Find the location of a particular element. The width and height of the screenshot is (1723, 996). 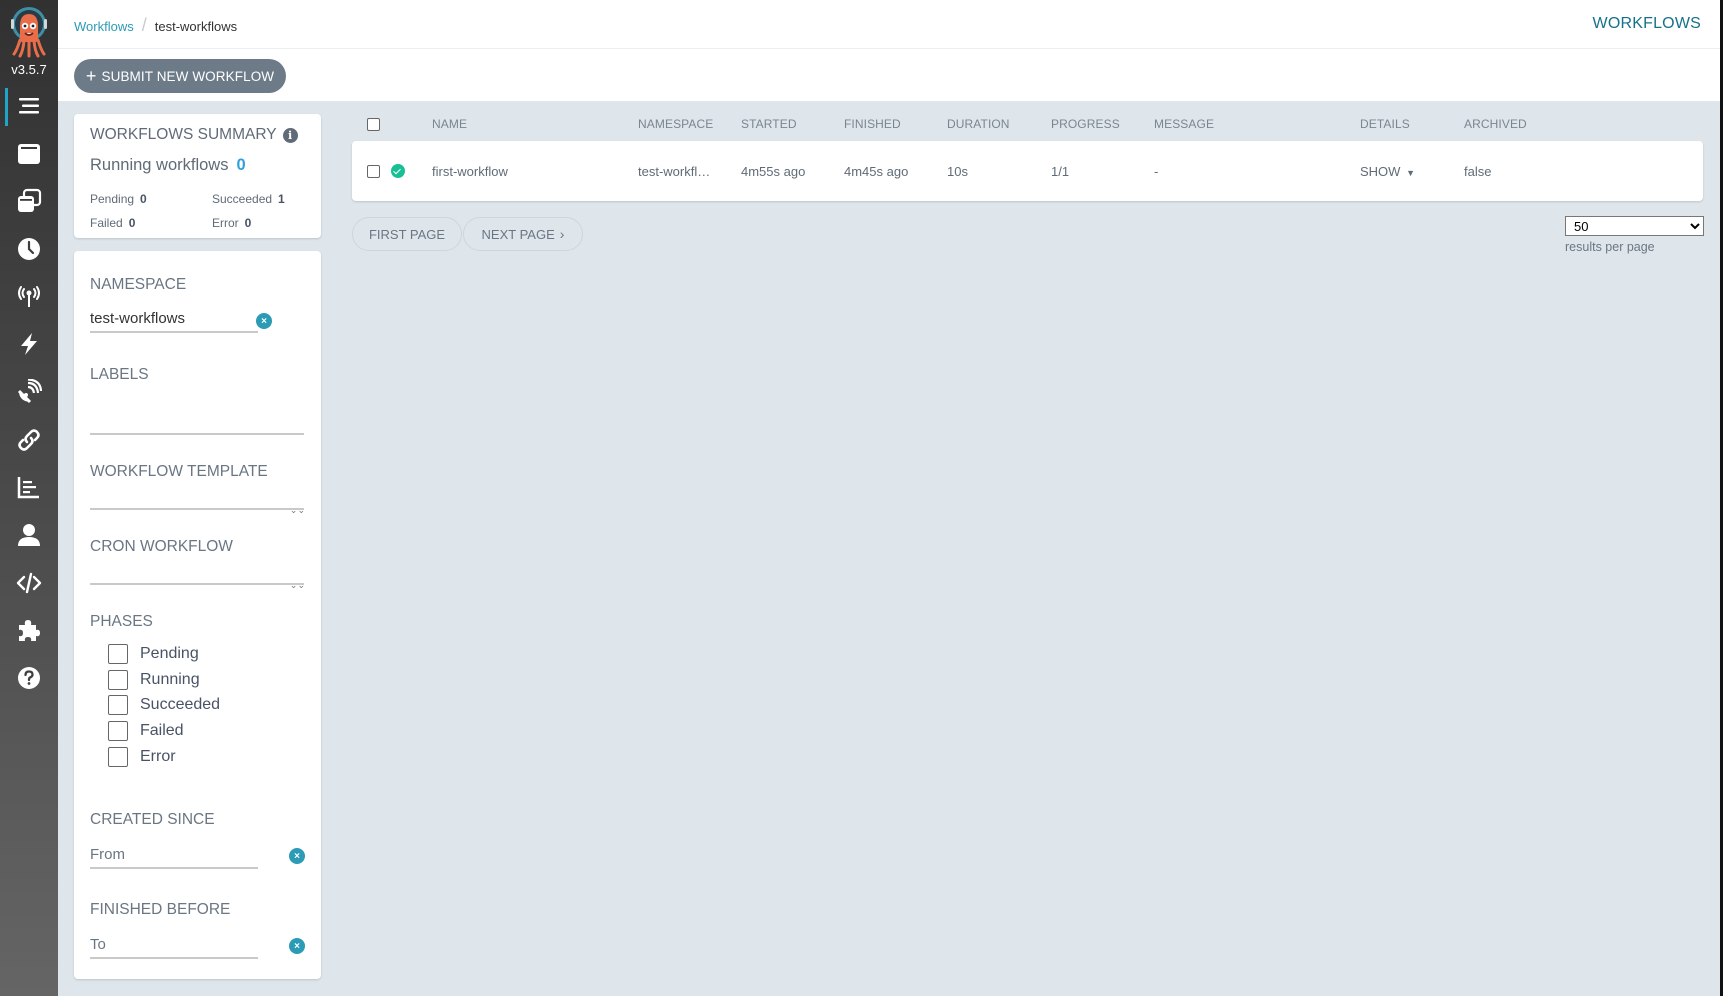

breadcrumb-current: test-workflows is located at coordinates (196, 26).